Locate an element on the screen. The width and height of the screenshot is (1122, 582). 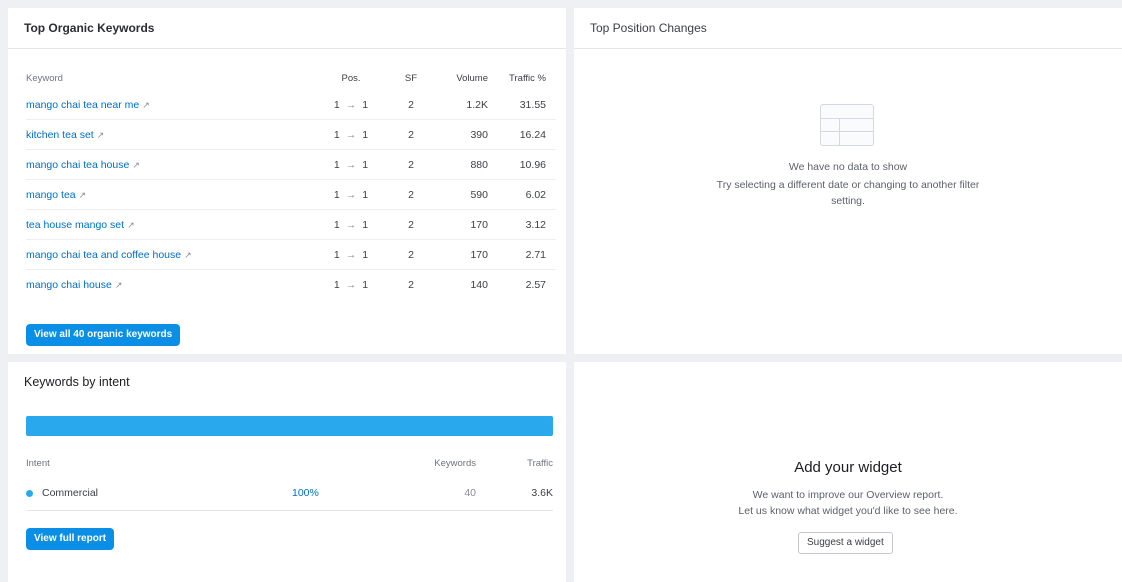
volume-cell: 170 is located at coordinates (479, 254).